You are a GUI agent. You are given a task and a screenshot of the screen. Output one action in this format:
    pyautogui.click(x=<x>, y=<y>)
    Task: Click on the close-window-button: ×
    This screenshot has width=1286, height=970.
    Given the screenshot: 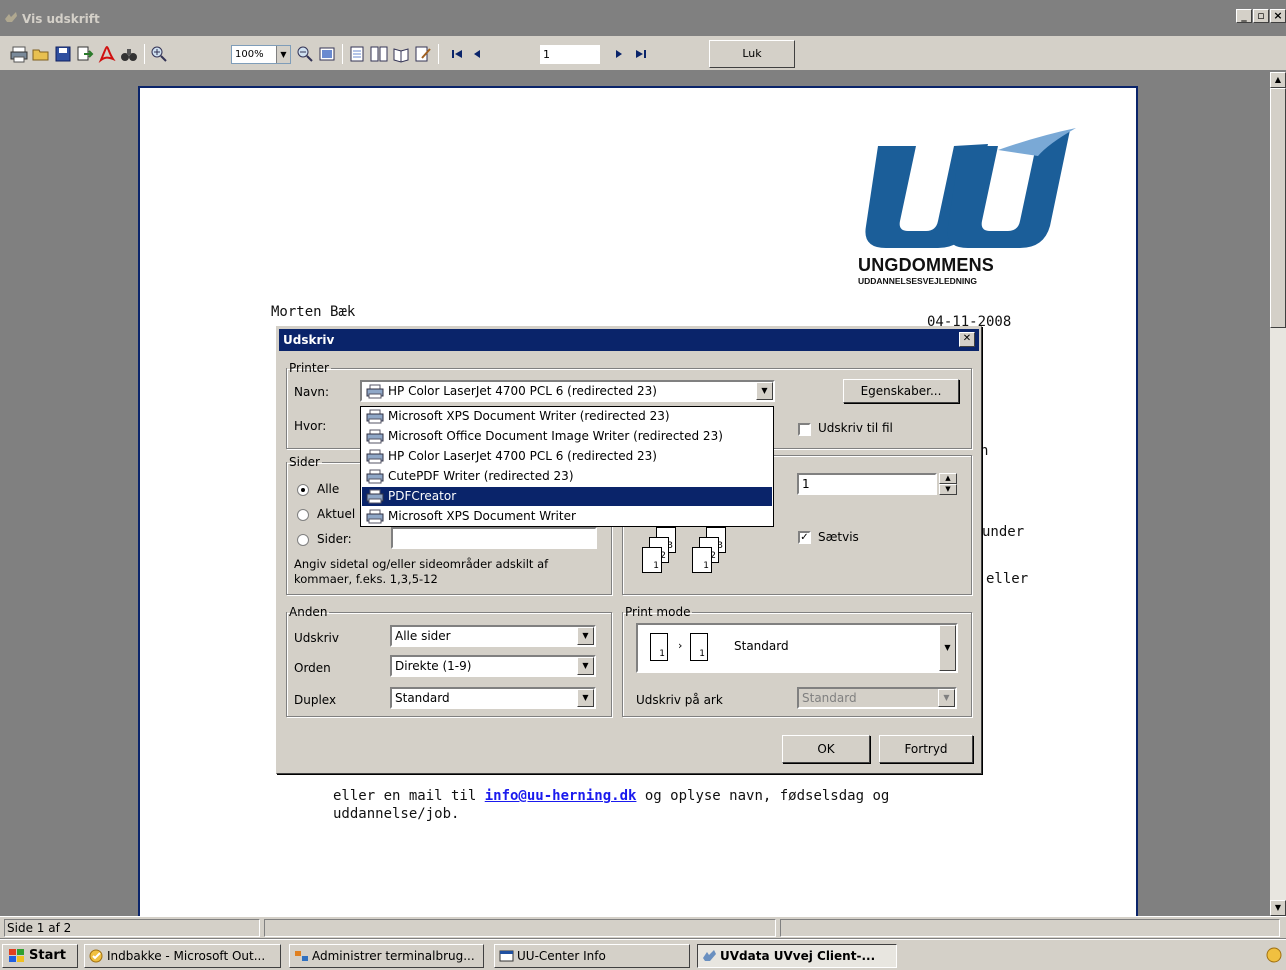 What is the action you would take?
    pyautogui.click(x=1278, y=16)
    